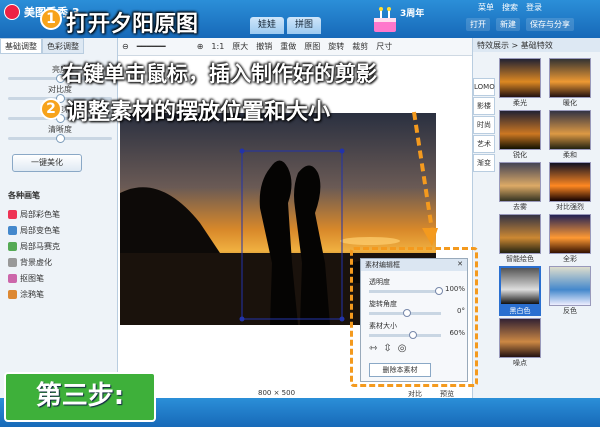 This screenshot has height=427, width=600. I want to click on brush-item: 局部马赛克, so click(34, 246).